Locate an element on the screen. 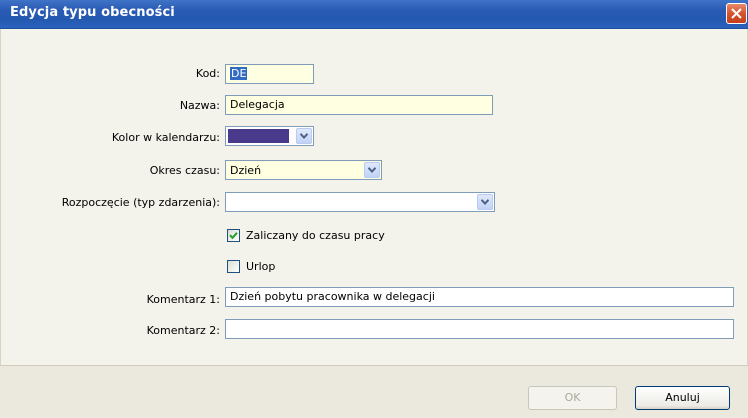 The width and height of the screenshot is (748, 418). zaliczany-label: Zaliczany do czasu pracy is located at coordinates (315, 235).